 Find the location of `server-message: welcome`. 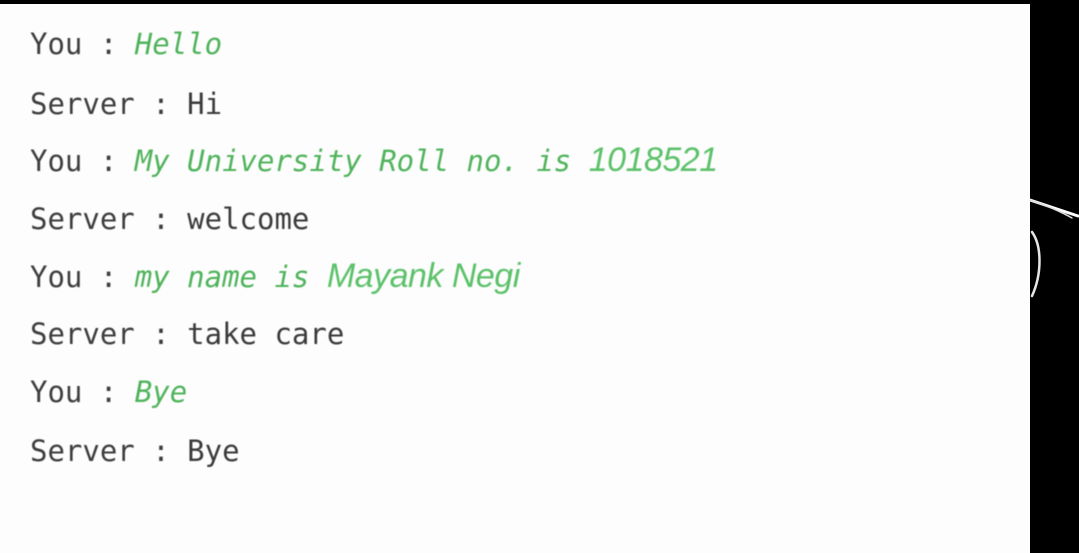

server-message: welcome is located at coordinates (248, 219).